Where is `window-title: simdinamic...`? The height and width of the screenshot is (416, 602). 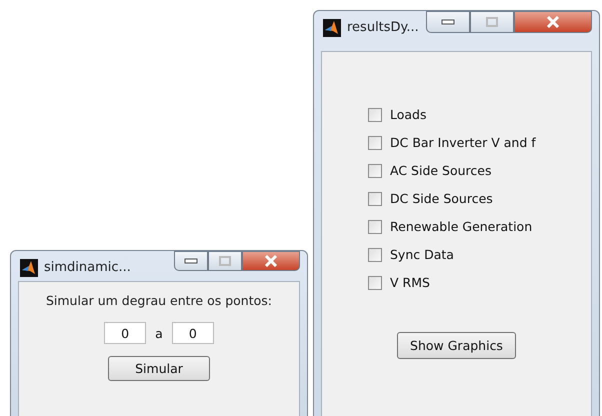 window-title: simdinamic... is located at coordinates (88, 267).